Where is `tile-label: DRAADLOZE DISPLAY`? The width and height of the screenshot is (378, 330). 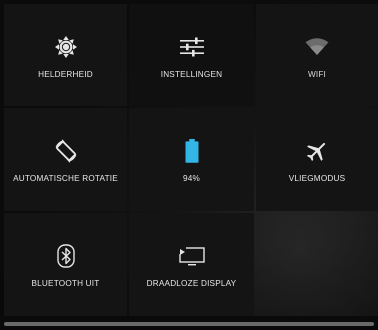
tile-label: DRAADLOZE DISPLAY is located at coordinates (191, 283).